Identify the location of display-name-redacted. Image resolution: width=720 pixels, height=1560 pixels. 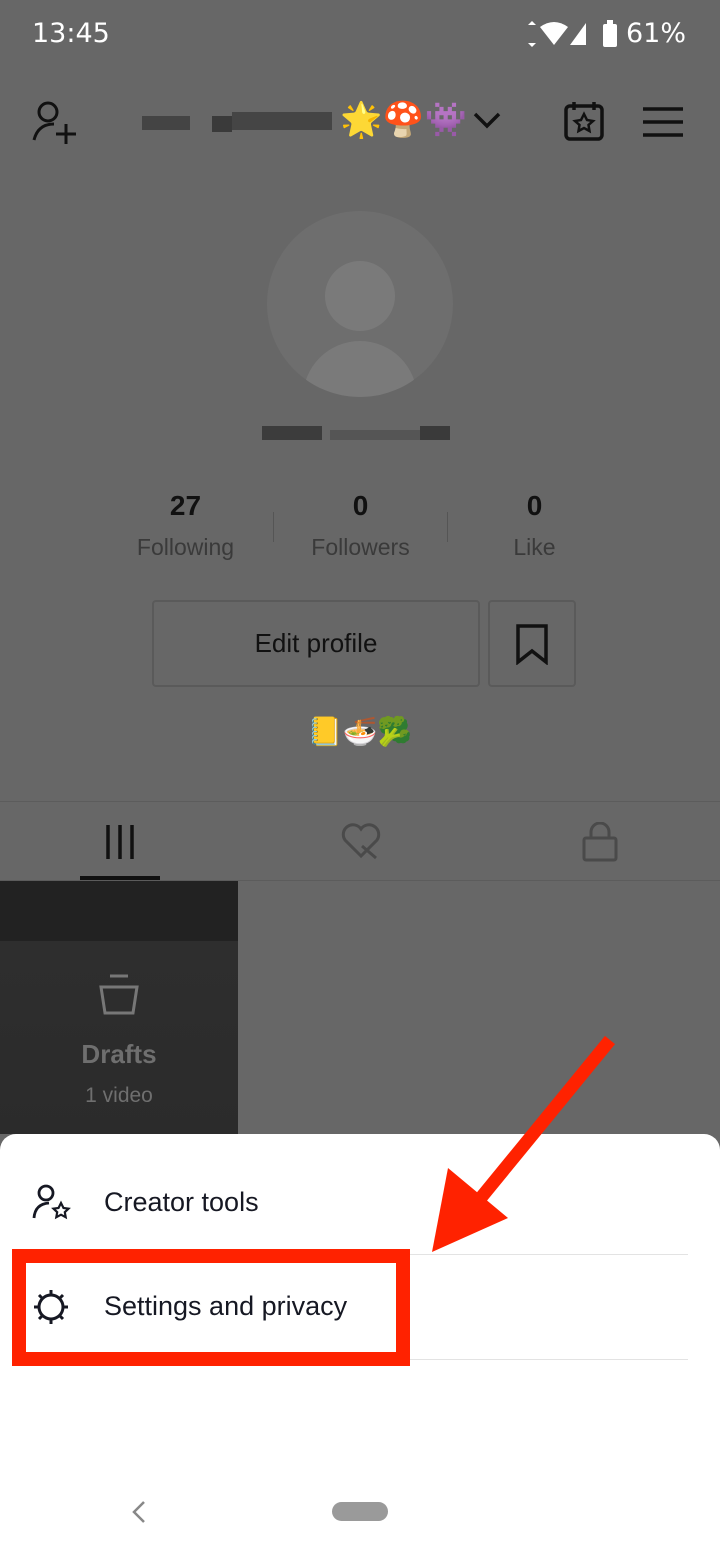
(360, 439).